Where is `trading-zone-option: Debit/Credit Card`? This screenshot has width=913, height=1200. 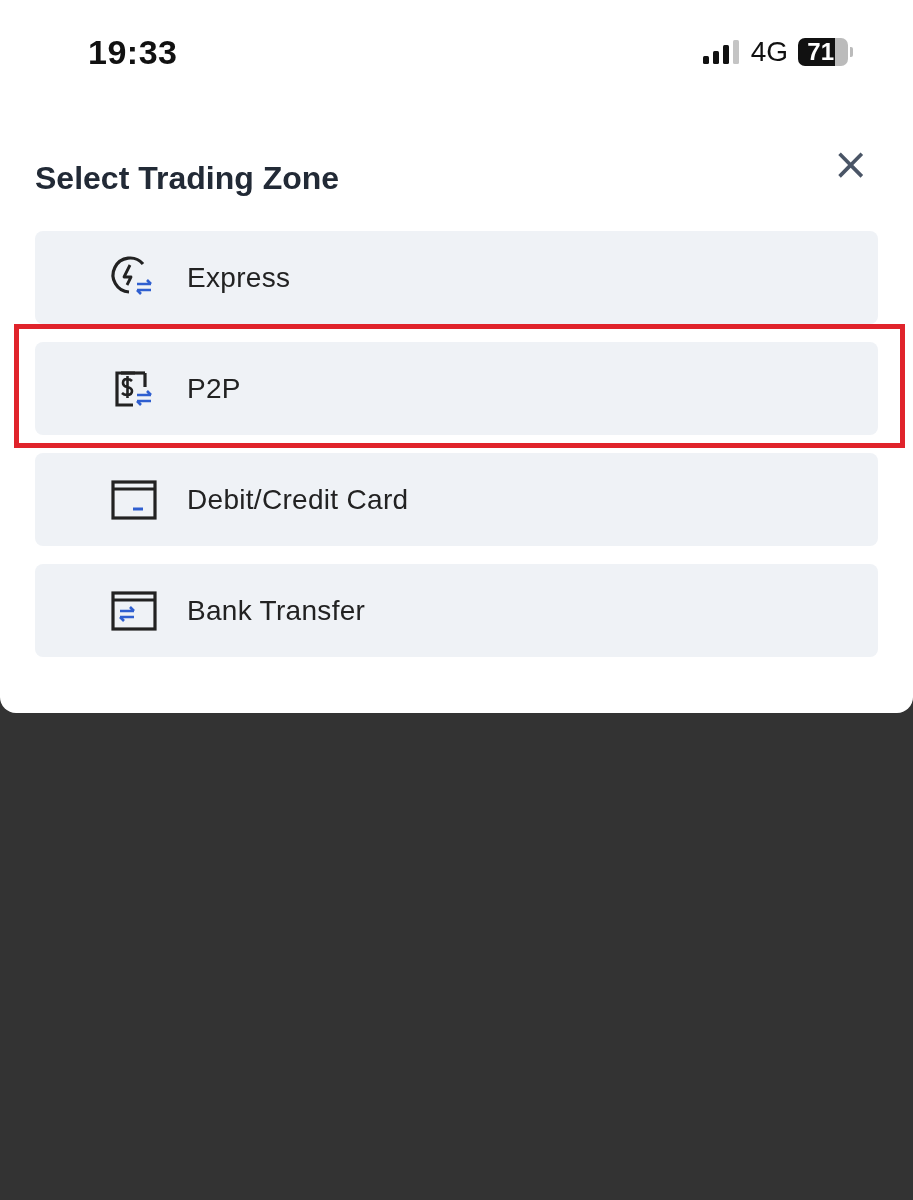
trading-zone-option: Debit/Credit Card is located at coordinates (456, 499).